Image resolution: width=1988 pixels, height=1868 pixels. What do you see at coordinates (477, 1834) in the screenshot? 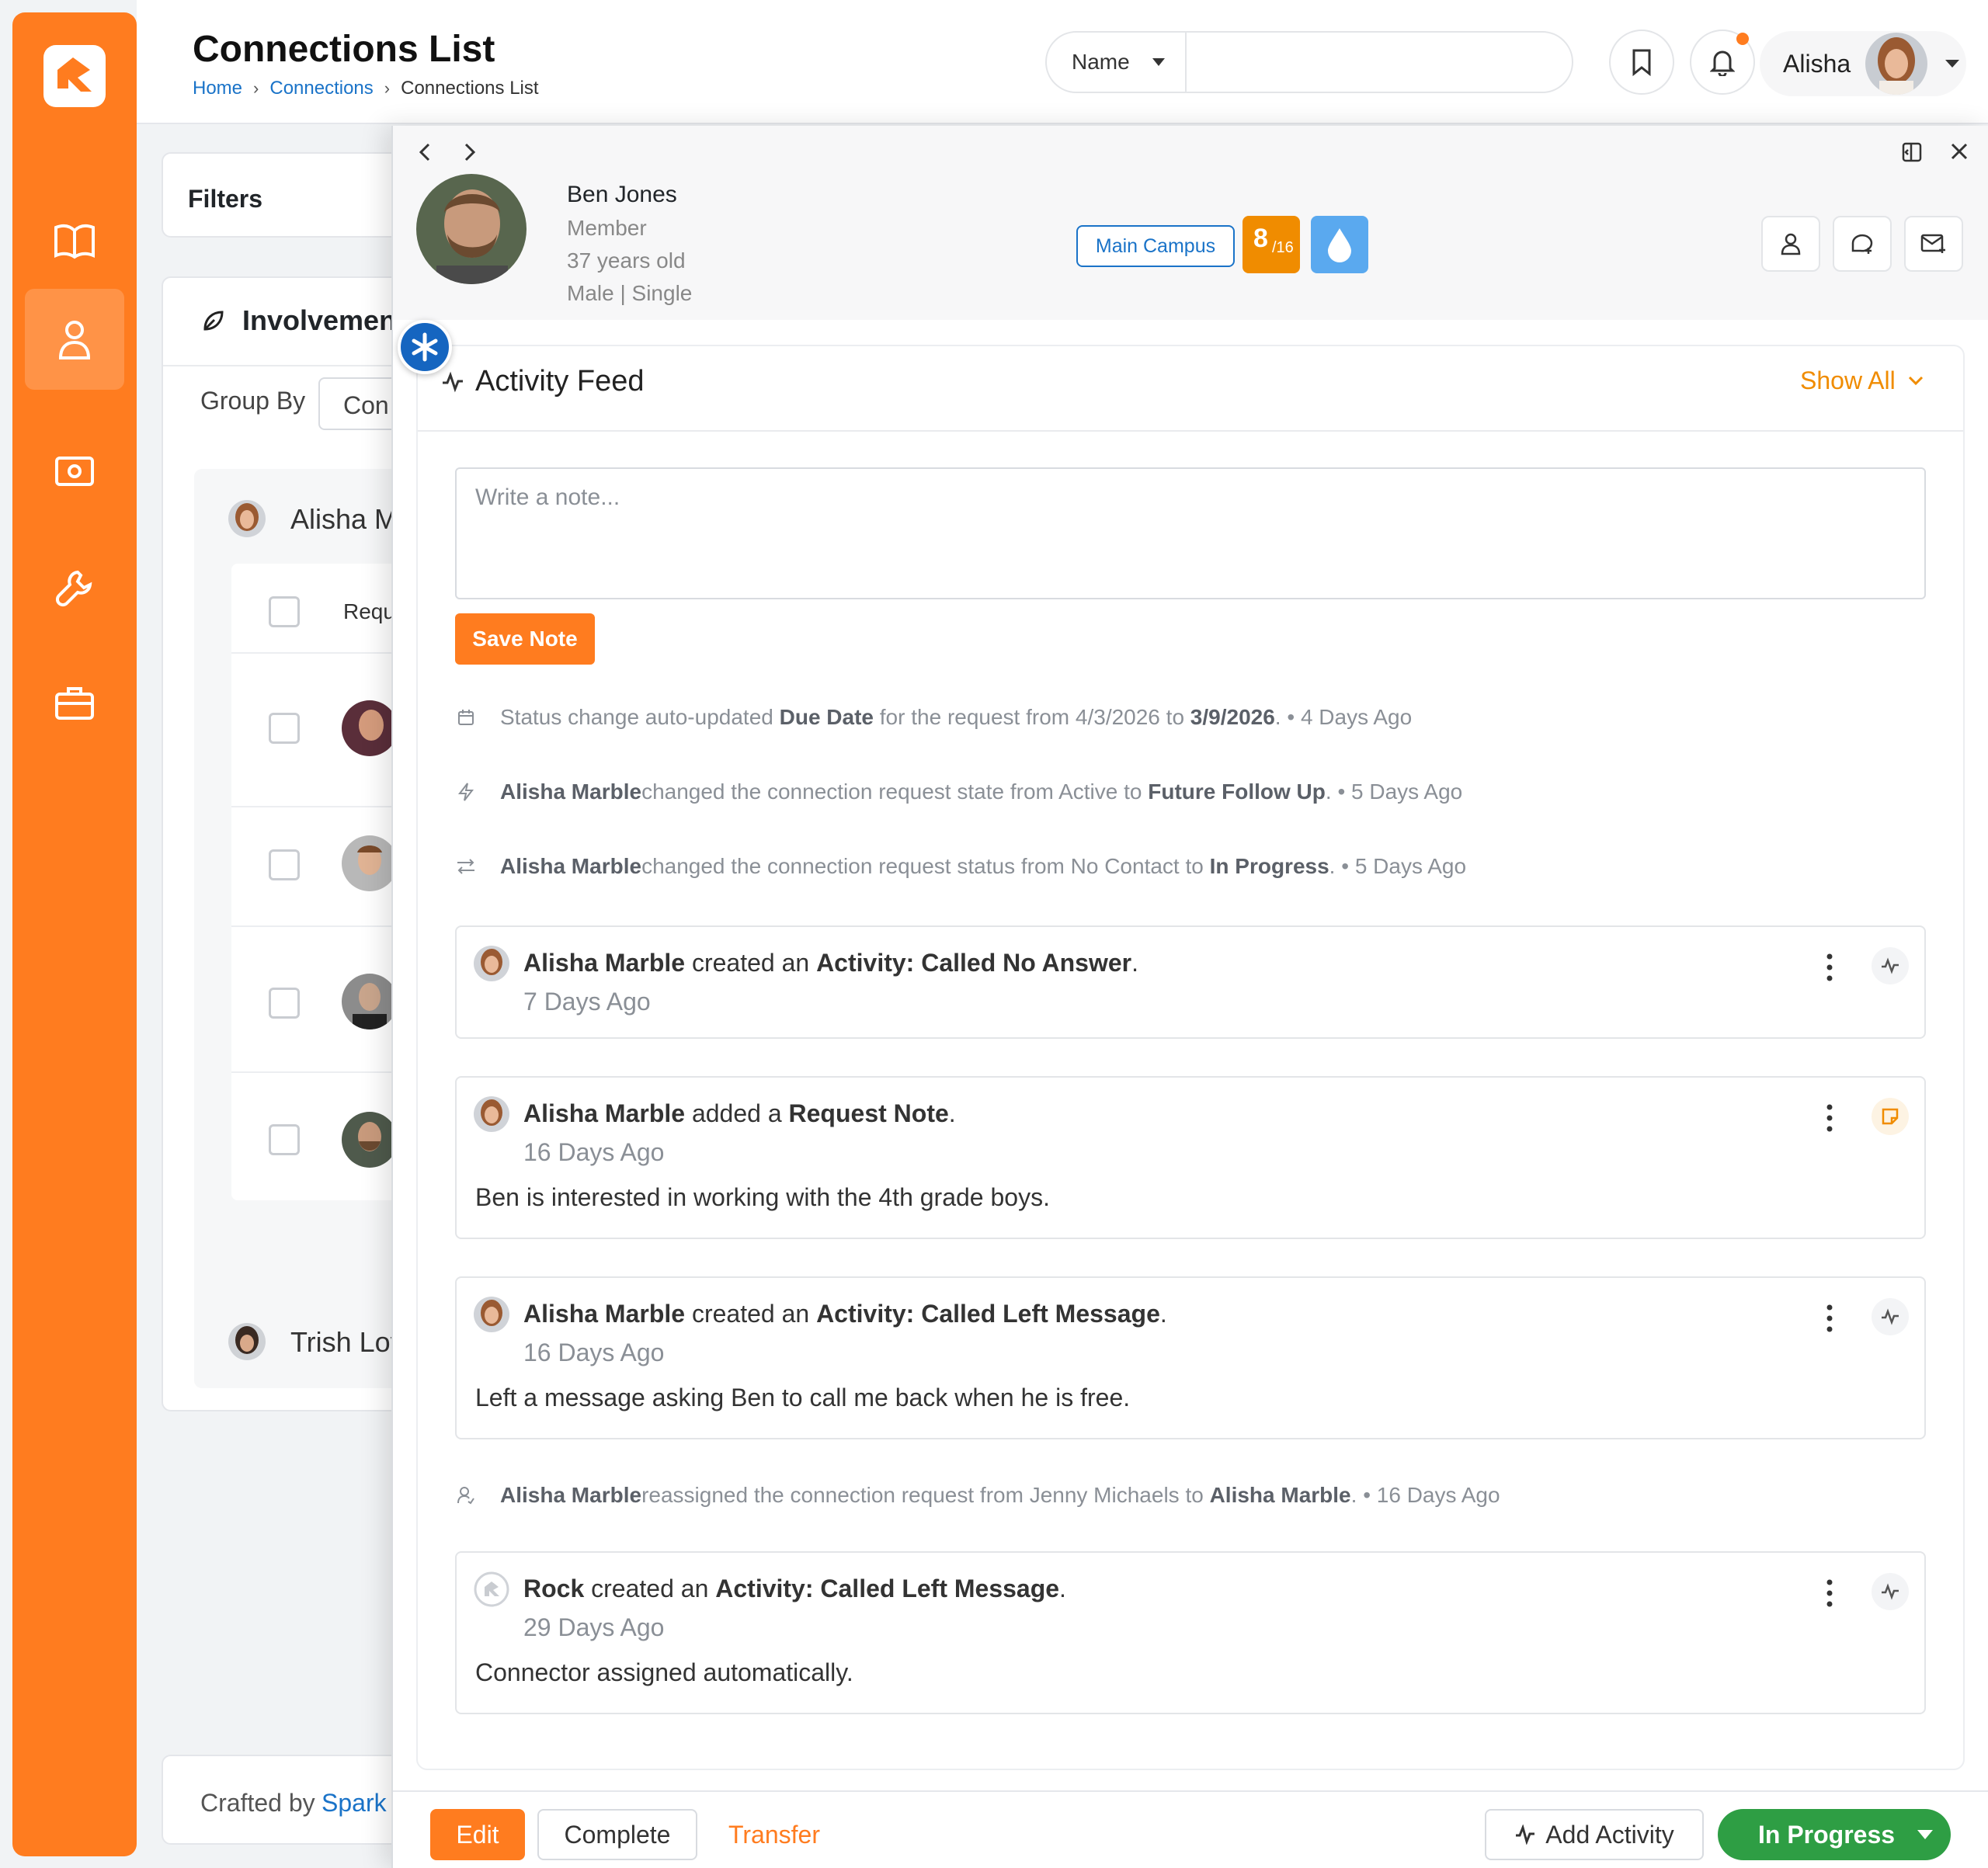
I see `edit-button: Edit` at bounding box center [477, 1834].